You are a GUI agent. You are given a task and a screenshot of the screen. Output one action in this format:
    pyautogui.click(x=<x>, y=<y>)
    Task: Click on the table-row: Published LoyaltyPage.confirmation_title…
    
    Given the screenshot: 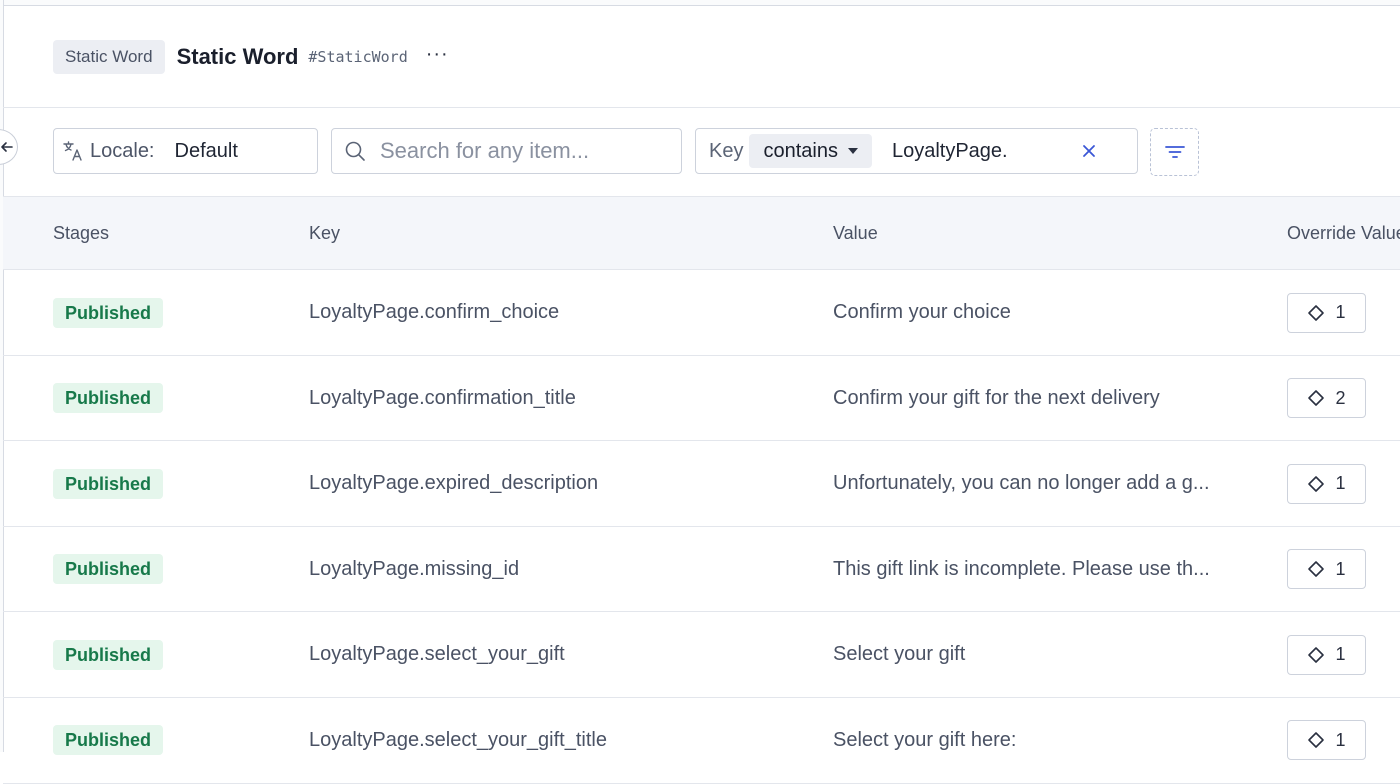 What is the action you would take?
    pyautogui.click(x=701, y=399)
    